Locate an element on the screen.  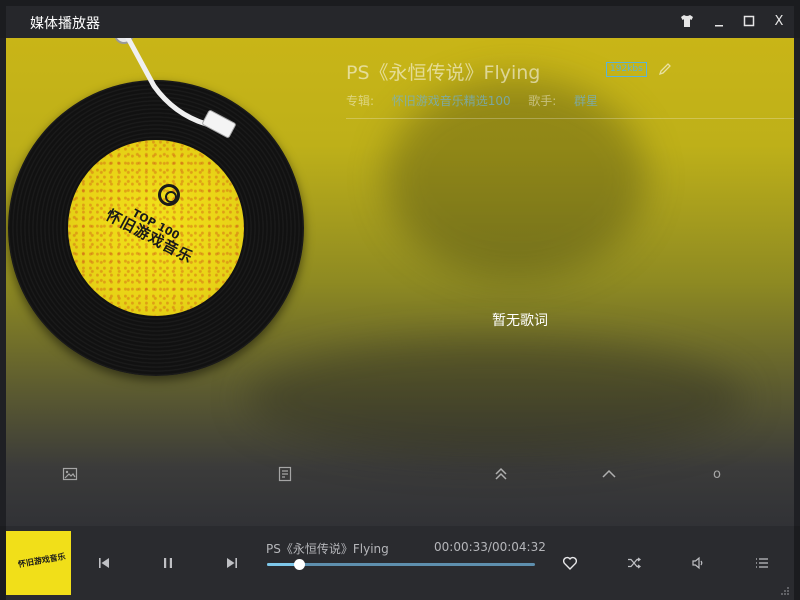
album-cover: 怀旧游戏音乐 is located at coordinates (38, 563).